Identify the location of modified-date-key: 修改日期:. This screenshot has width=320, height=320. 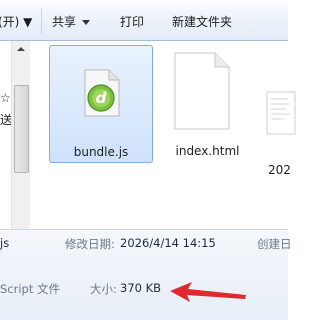
(90, 244).